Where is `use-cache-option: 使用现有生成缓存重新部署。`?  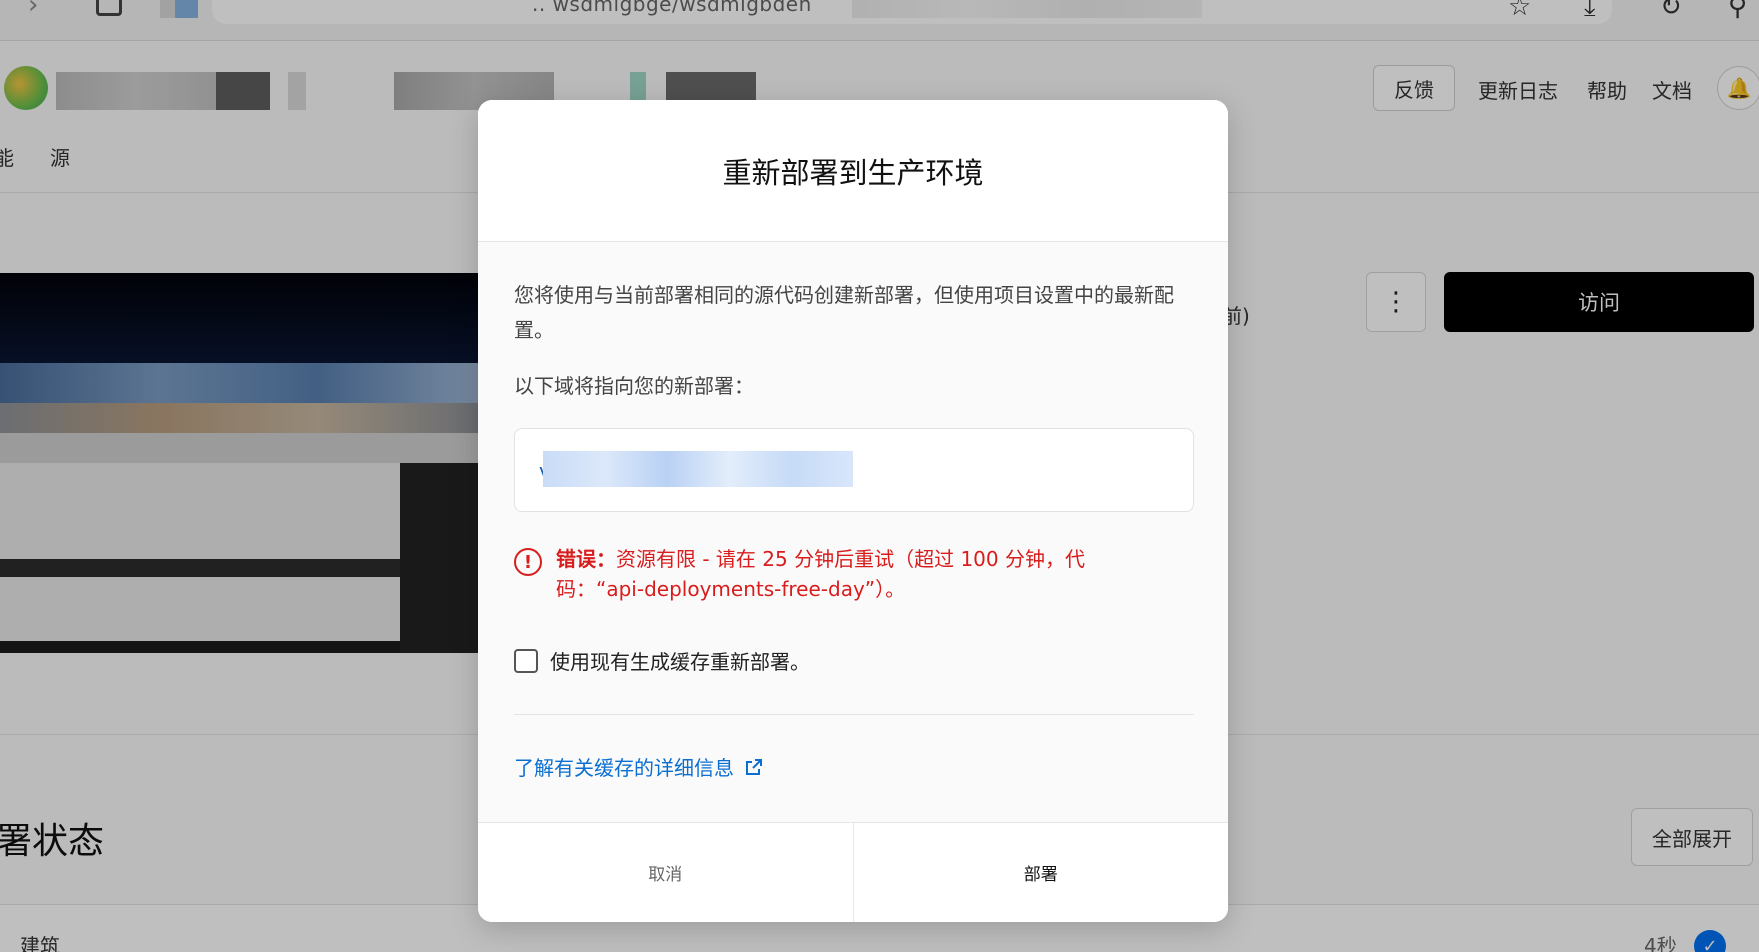
use-cache-option: 使用现有生成缓存重新部署。 is located at coordinates (662, 660).